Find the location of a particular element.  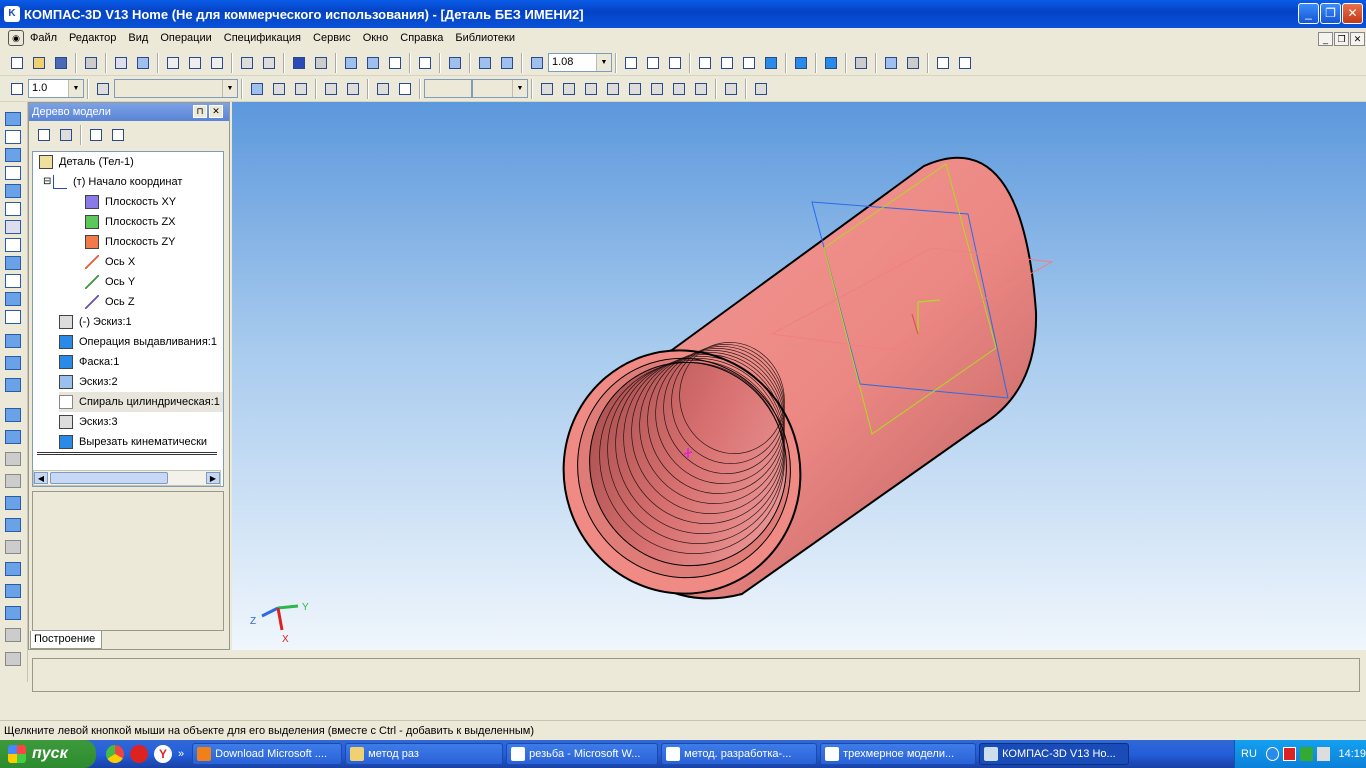

open-icon is located at coordinates (39, 63).